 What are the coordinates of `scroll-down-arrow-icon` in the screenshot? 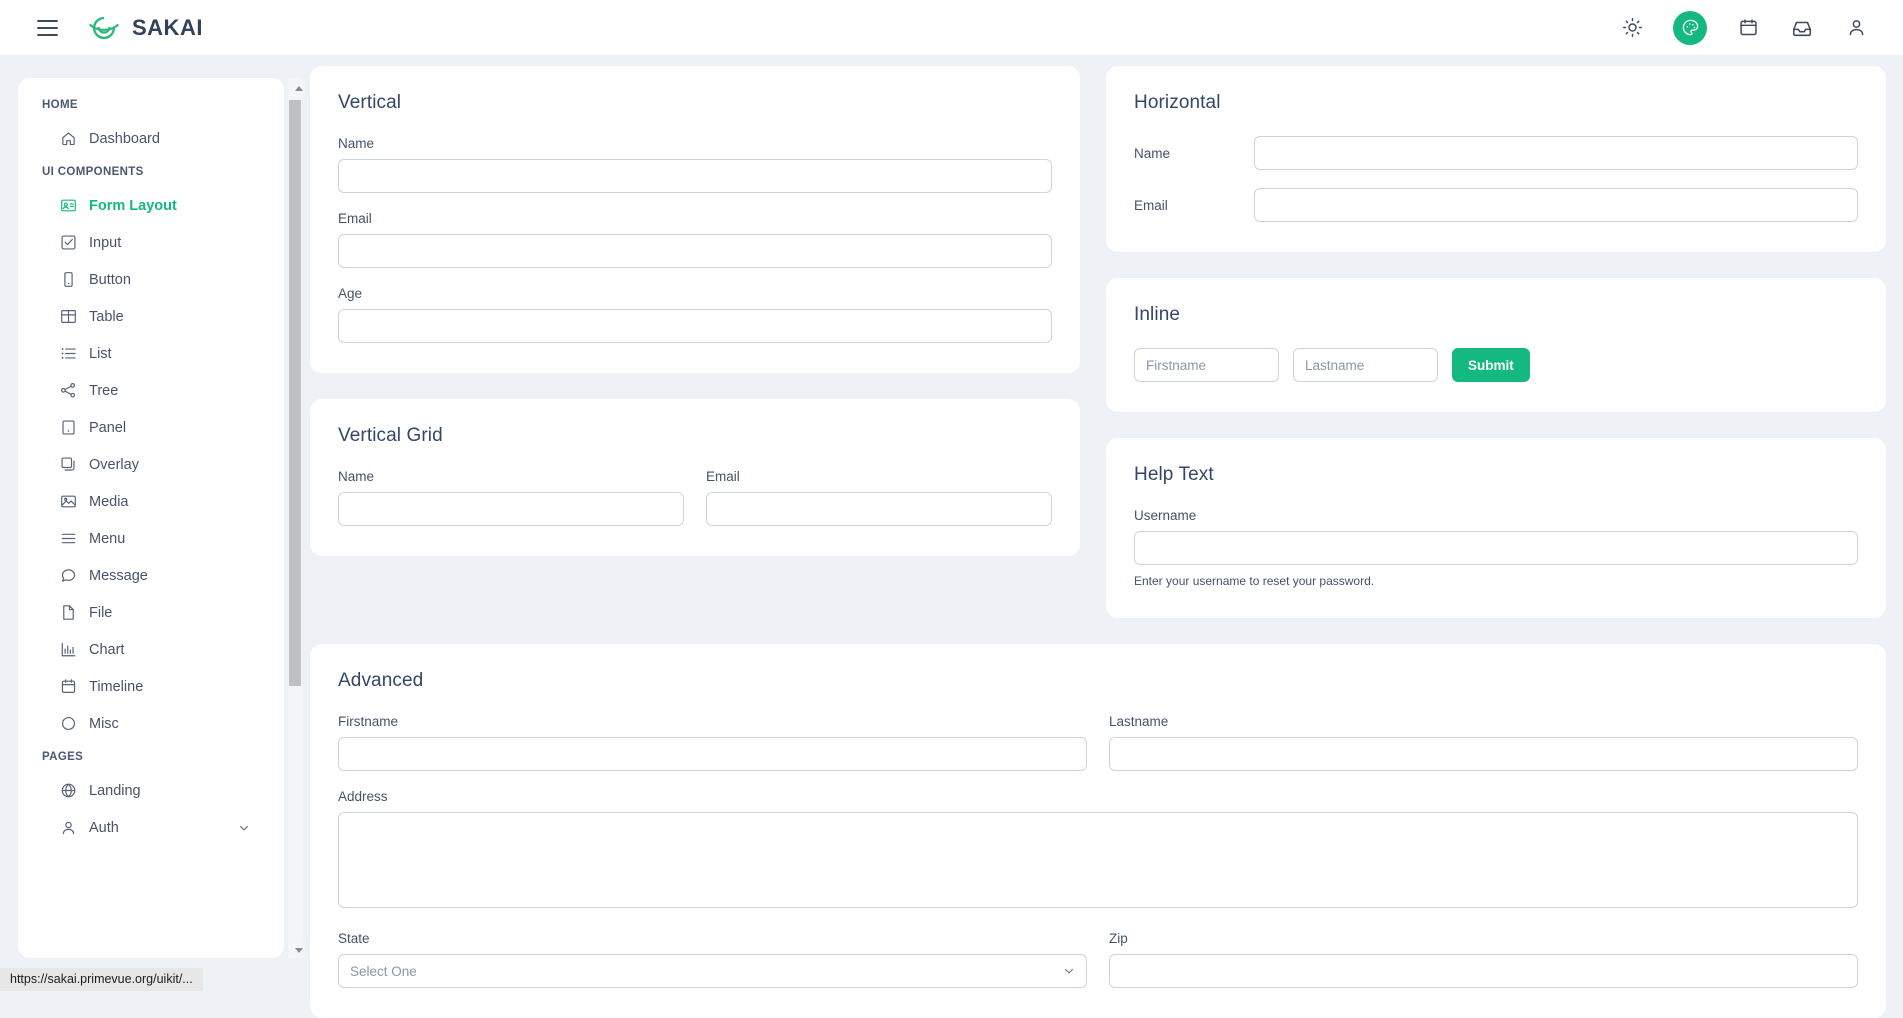 It's located at (299, 950).